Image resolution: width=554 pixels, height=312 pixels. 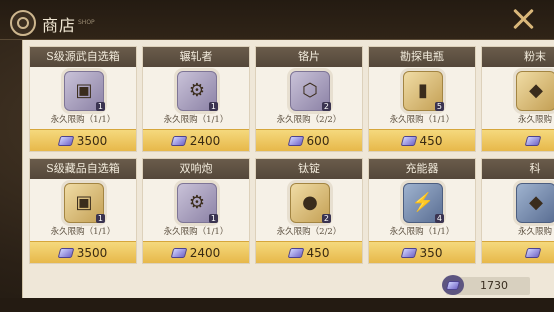 I want to click on shop-item-card: 铬片 ⬡ 2 永久限购（2/2） 600, so click(x=309, y=99).